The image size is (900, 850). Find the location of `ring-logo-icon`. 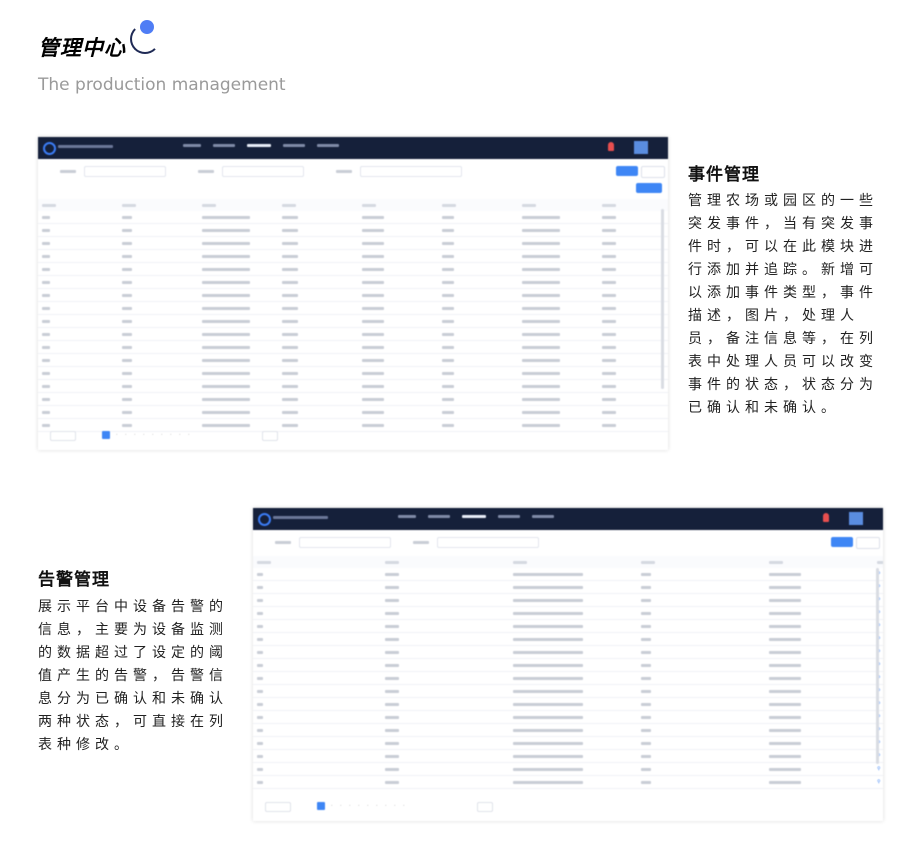

ring-logo-icon is located at coordinates (264, 519).